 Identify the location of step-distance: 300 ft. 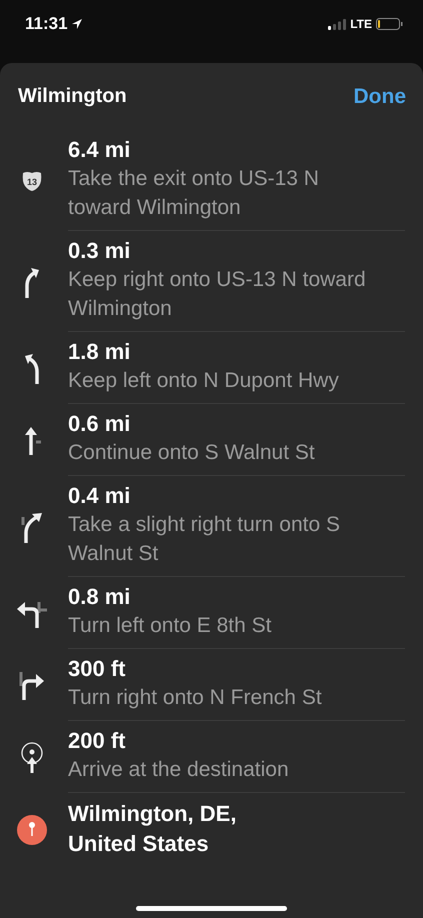
(97, 669).